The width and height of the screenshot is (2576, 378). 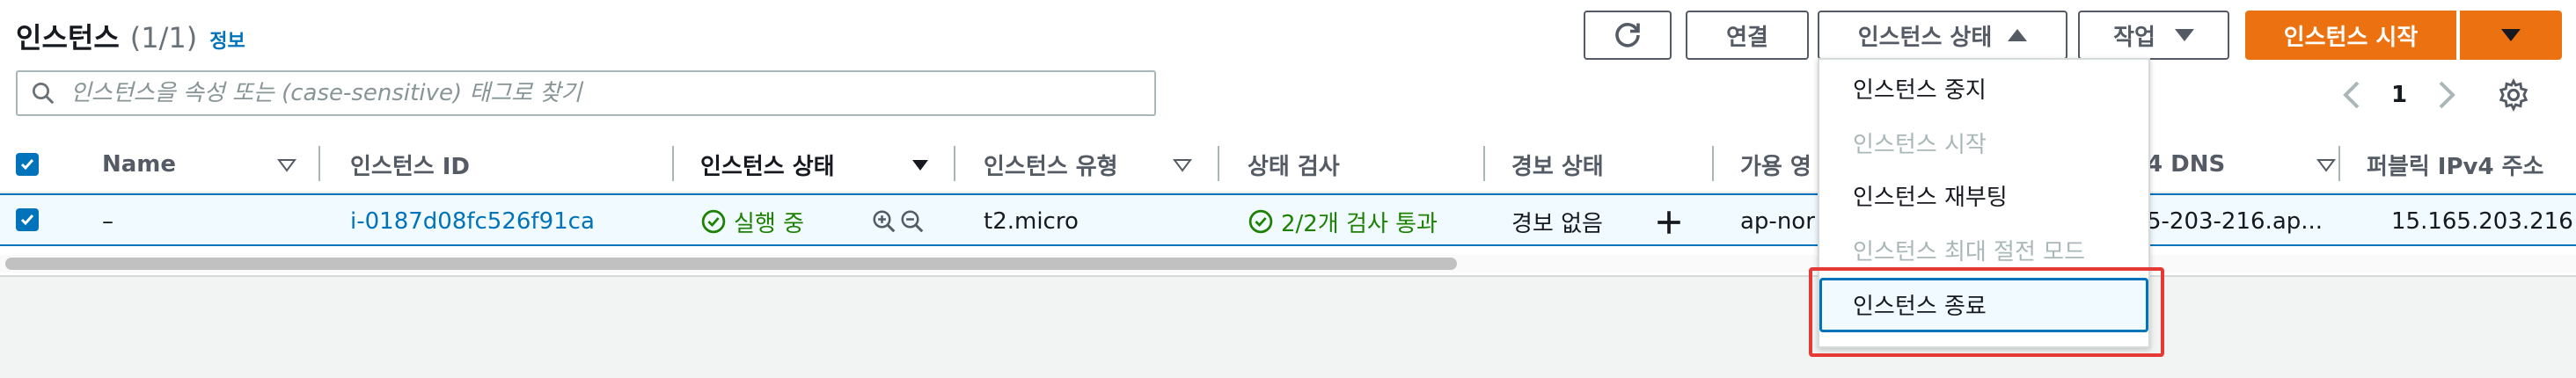 What do you see at coordinates (2482, 222) in the screenshot?
I see `cell-public-ip: 15.165.203.216` at bounding box center [2482, 222].